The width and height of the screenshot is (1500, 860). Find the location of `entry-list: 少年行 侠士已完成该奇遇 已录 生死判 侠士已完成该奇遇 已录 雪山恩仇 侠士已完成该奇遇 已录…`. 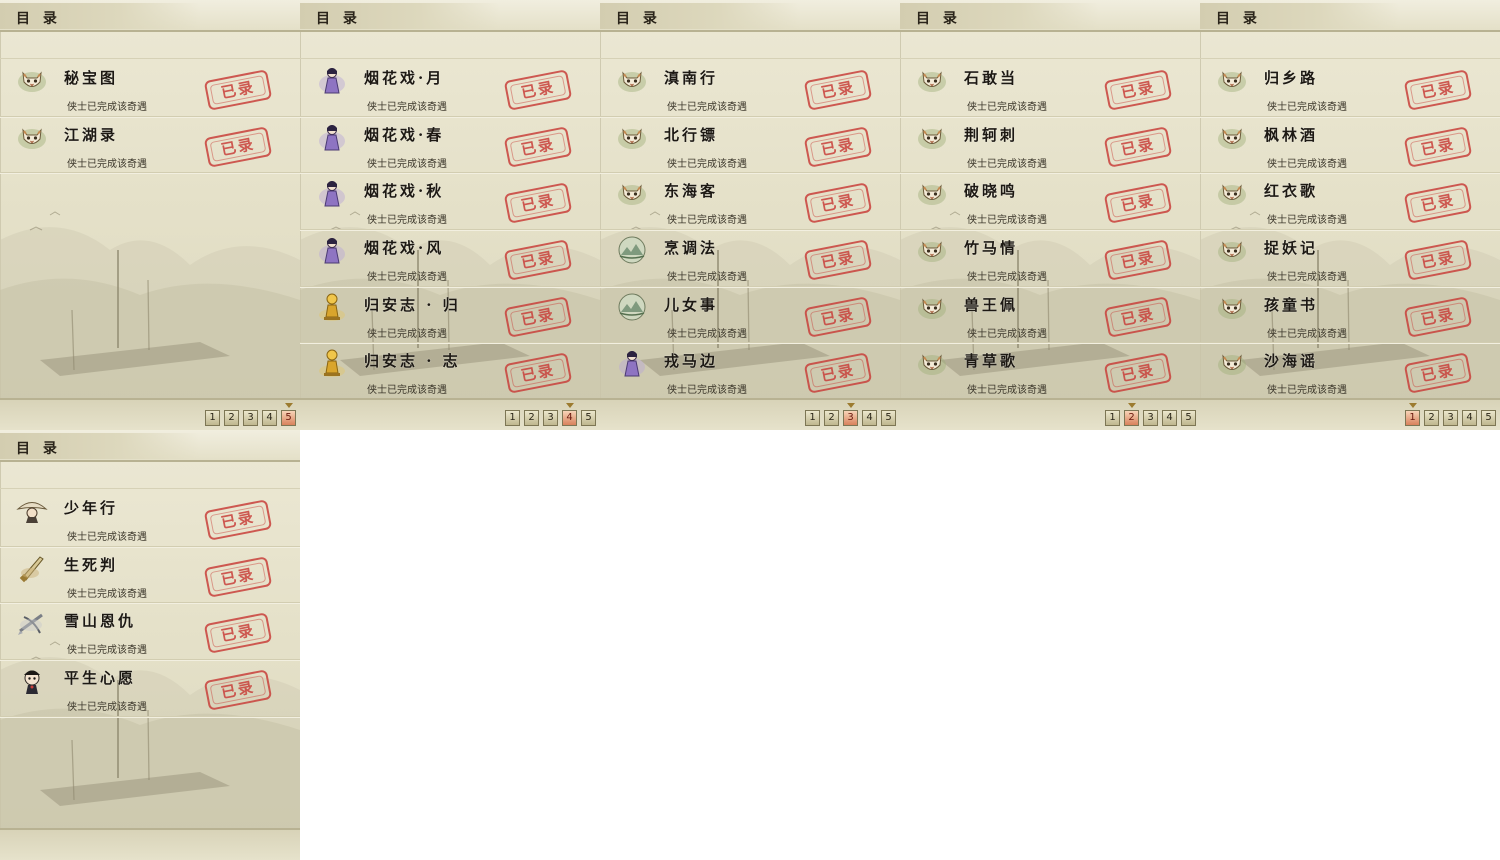

entry-list: 少年行 侠士已完成该奇遇 已录 生死判 侠士已完成该奇遇 已录 雪山恩仇 侠士已完成该奇遇 已录… is located at coordinates (150, 603).